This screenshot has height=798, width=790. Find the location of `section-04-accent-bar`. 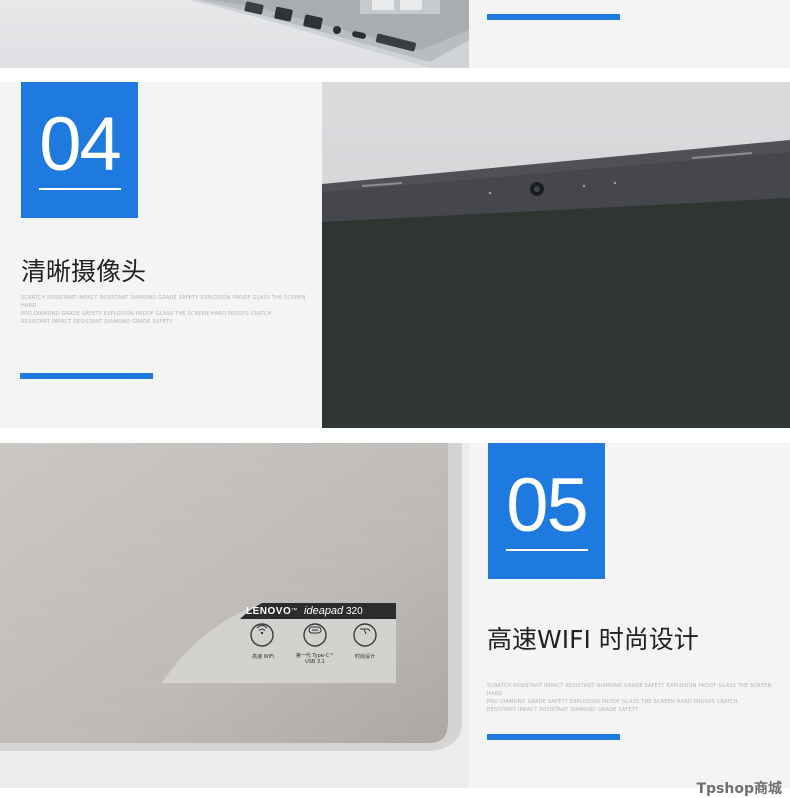

section-04-accent-bar is located at coordinates (86, 376).